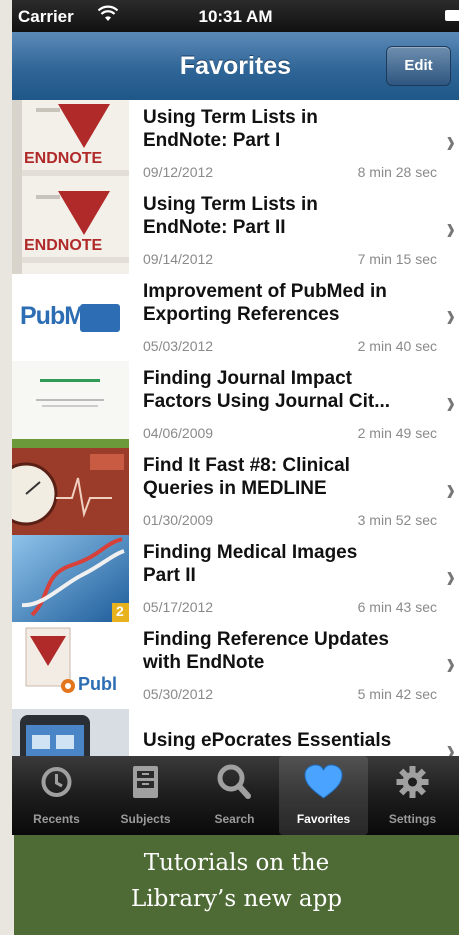 The width and height of the screenshot is (459, 935). What do you see at coordinates (120, 611) in the screenshot?
I see `thumbnail-label: 2` at bounding box center [120, 611].